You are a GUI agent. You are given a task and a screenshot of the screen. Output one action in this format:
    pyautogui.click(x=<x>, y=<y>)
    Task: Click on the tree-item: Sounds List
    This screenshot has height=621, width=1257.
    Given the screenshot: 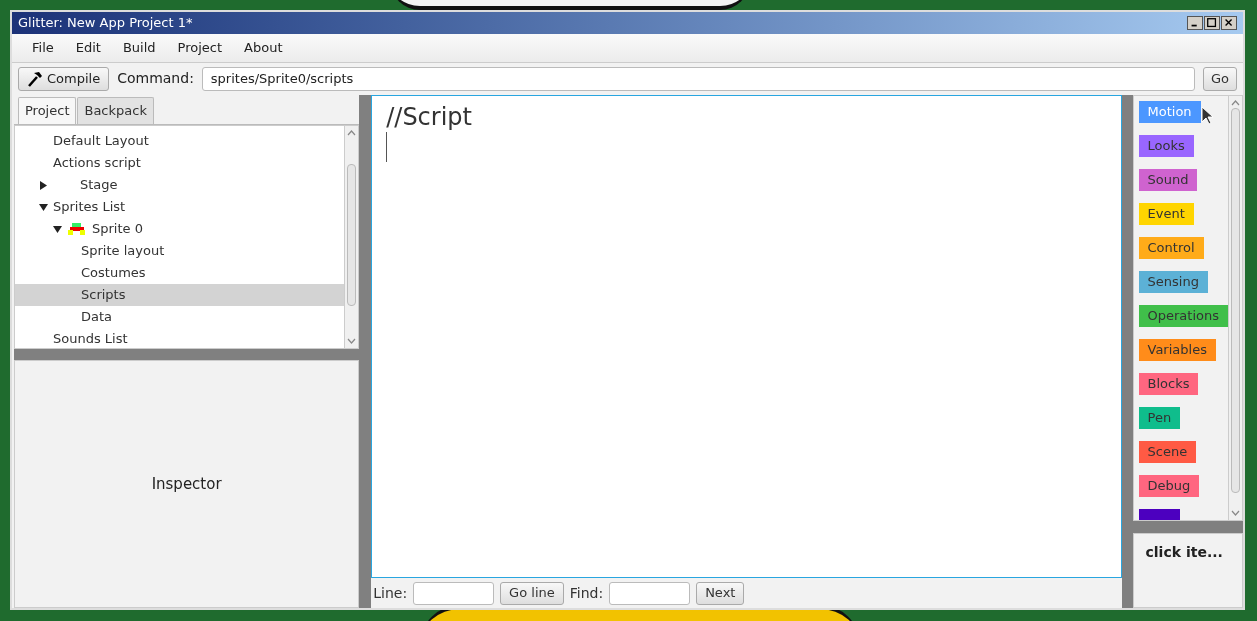 What is the action you would take?
    pyautogui.click(x=180, y=338)
    